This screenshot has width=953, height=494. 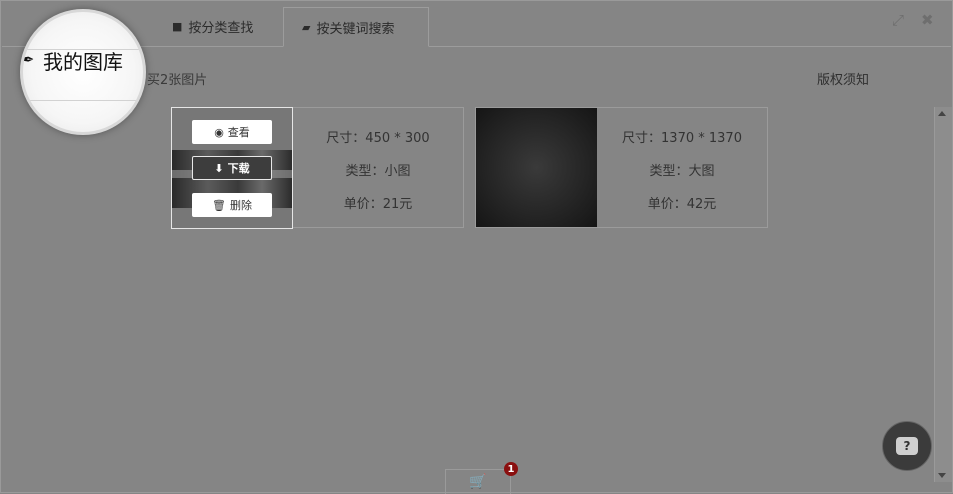 I want to click on image-type: 类型：小图, so click(x=378, y=171).